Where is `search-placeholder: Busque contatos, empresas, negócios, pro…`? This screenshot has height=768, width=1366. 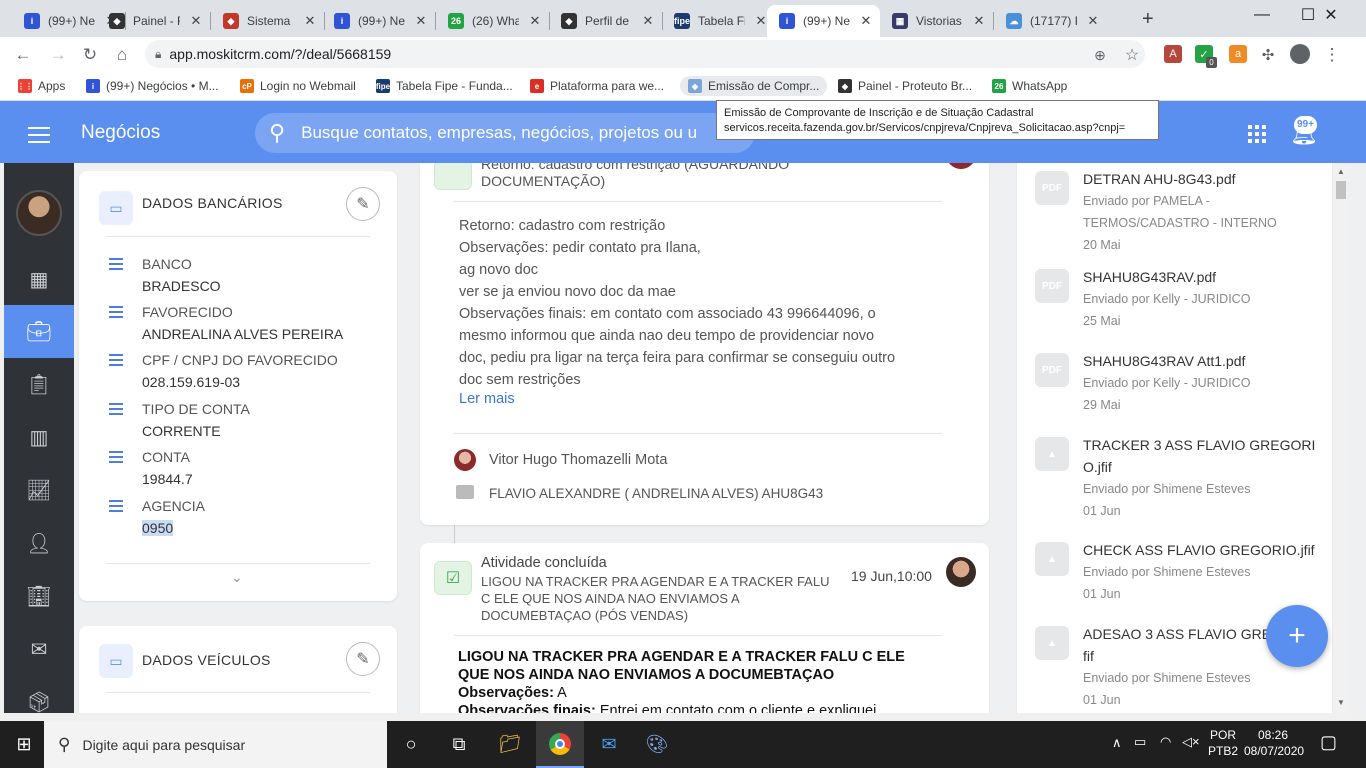
search-placeholder: Busque contatos, empresas, negócios, pro… is located at coordinates (499, 132).